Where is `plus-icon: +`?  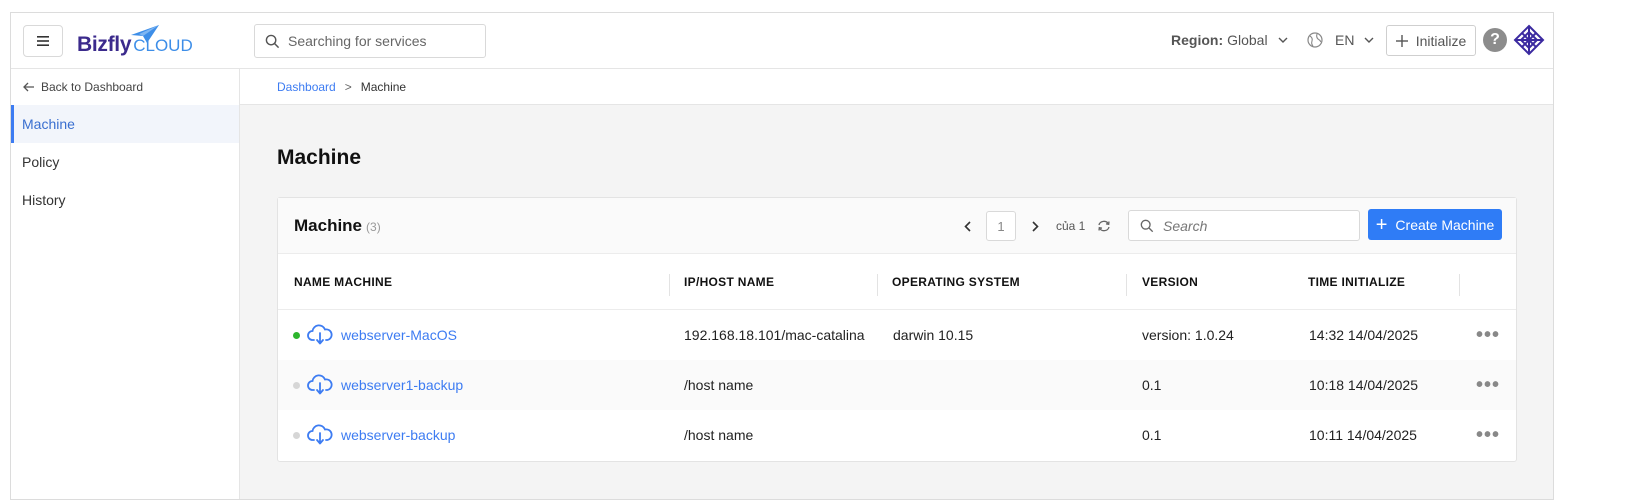 plus-icon: + is located at coordinates (1381, 224).